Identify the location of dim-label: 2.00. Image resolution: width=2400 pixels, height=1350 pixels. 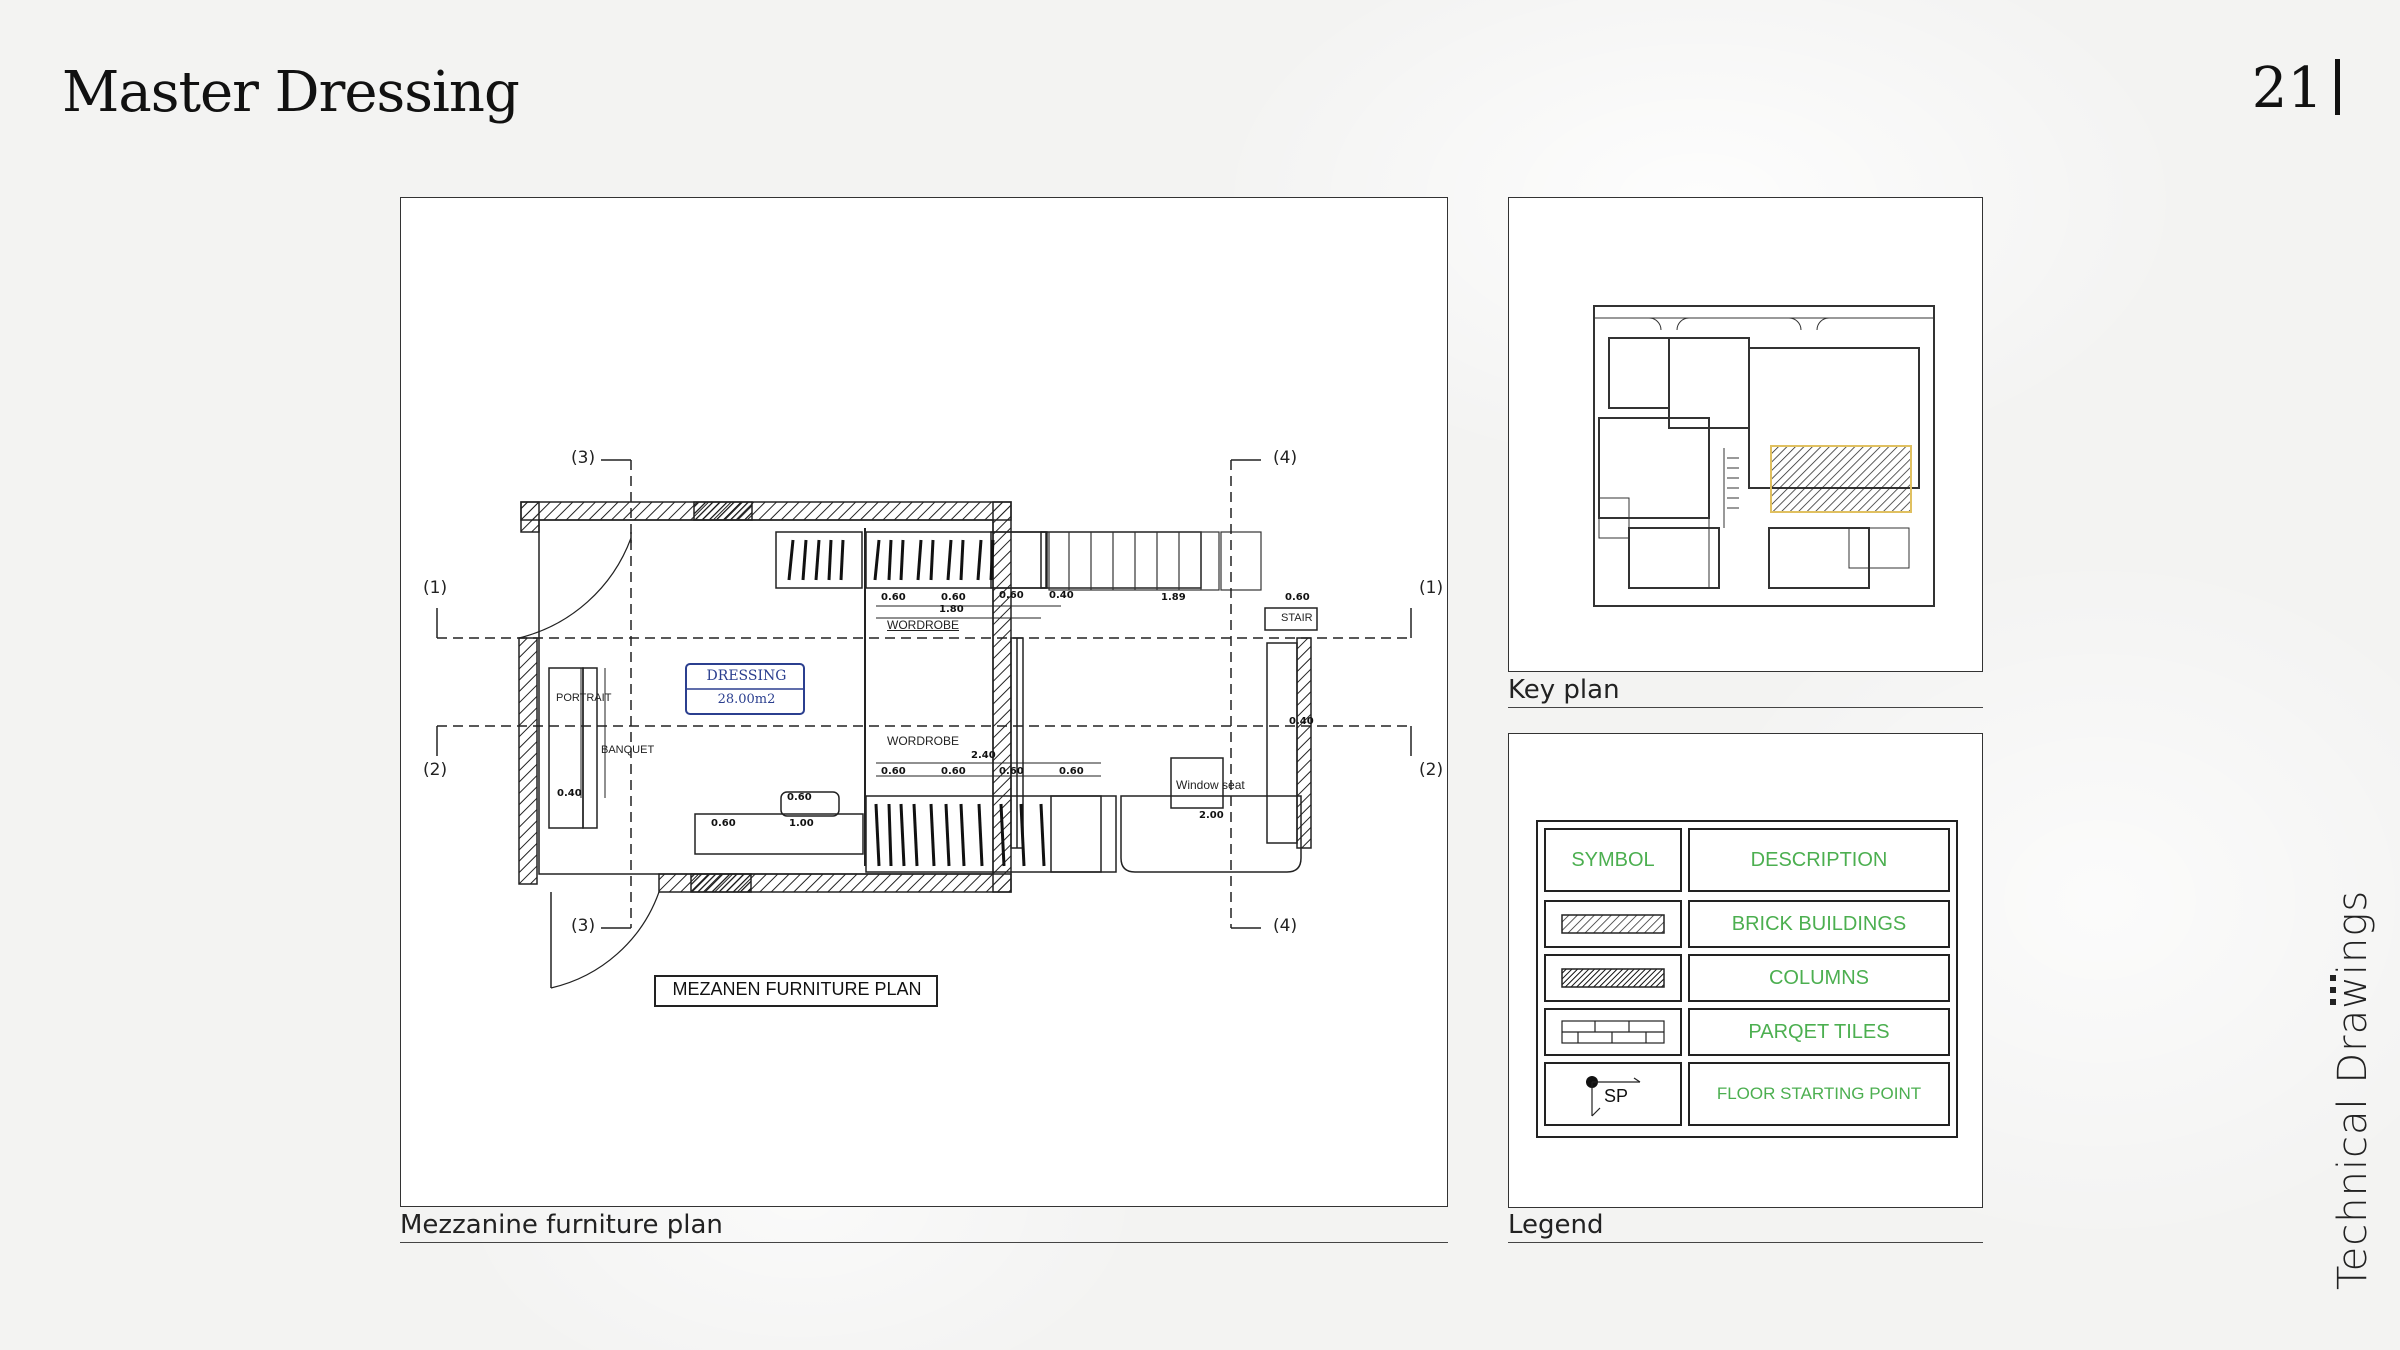
(1211, 815).